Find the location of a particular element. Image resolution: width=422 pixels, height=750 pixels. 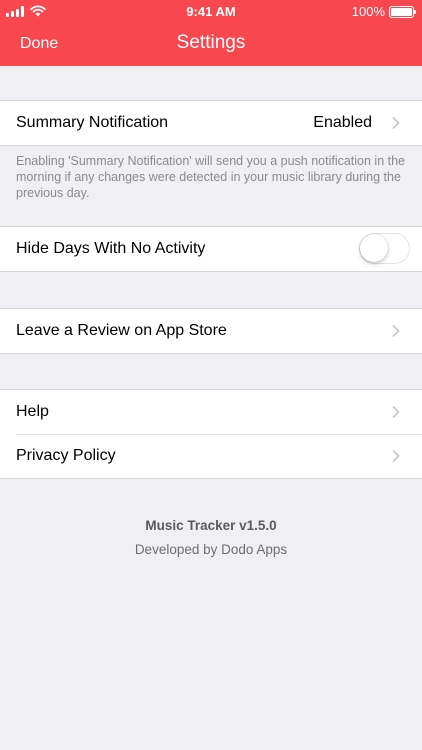

leave-review-label: Leave a Review on App Store is located at coordinates (121, 330).